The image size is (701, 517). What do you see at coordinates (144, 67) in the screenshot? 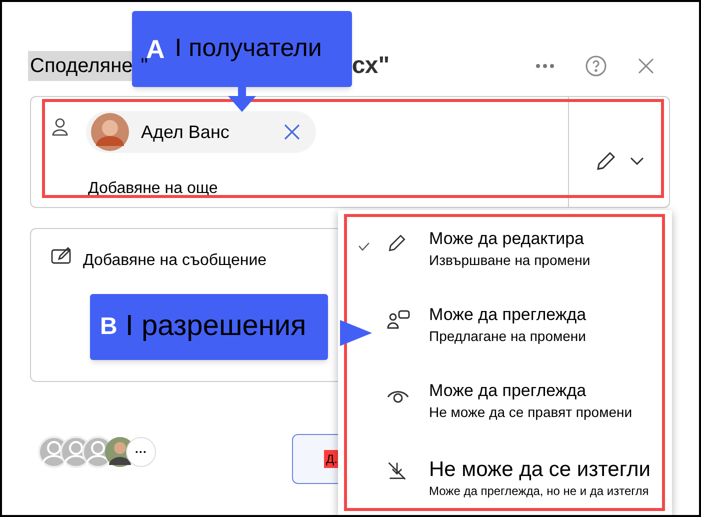
I see `dialog-title: "` at bounding box center [144, 67].